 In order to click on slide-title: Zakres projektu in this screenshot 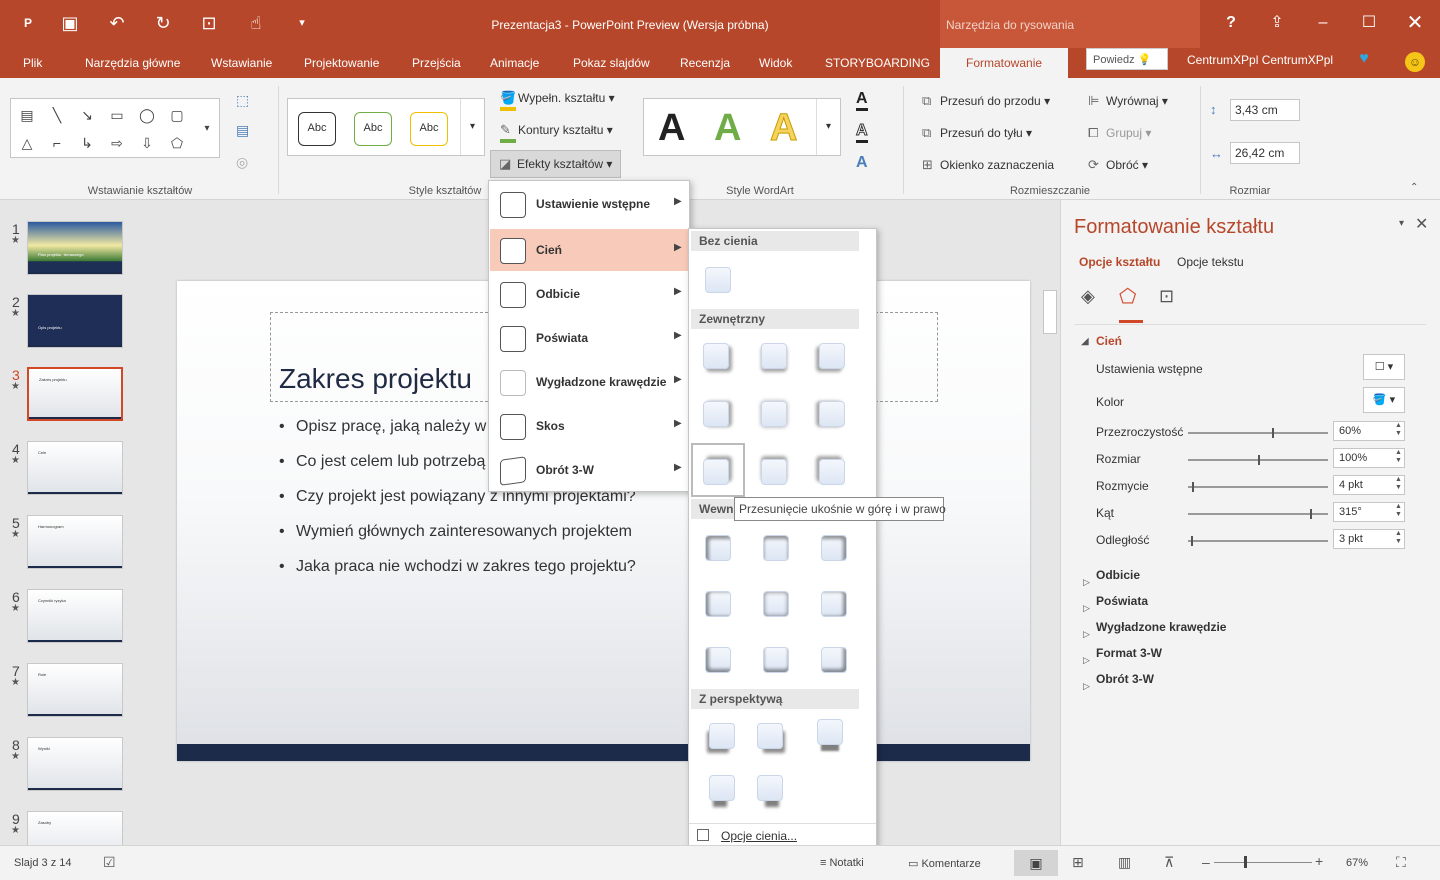, I will do `click(375, 379)`.